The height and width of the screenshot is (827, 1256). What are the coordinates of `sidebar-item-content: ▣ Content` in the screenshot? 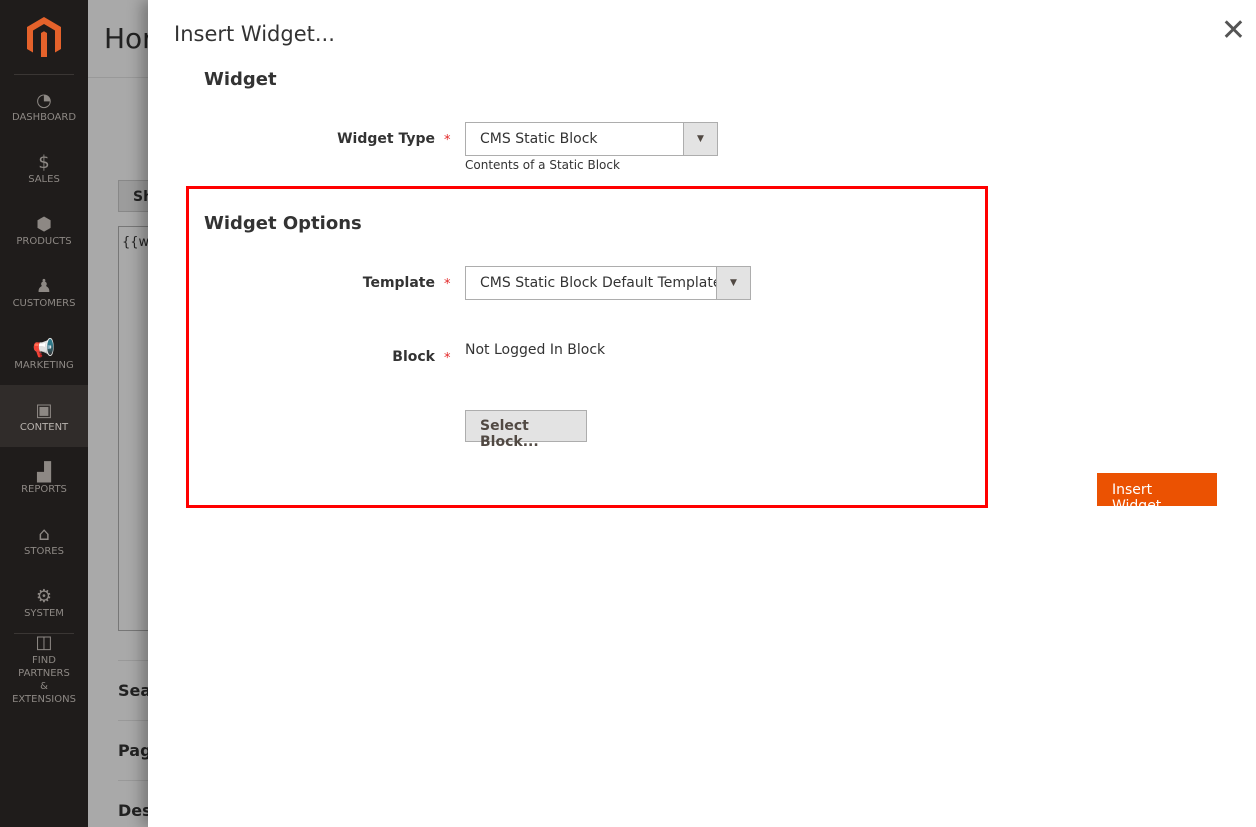 It's located at (44, 416).